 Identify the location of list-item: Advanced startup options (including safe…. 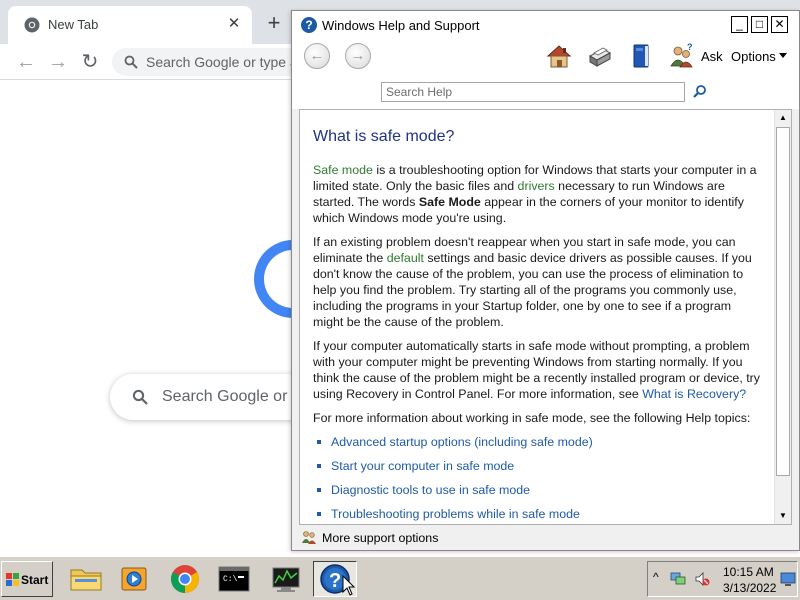
(537, 442).